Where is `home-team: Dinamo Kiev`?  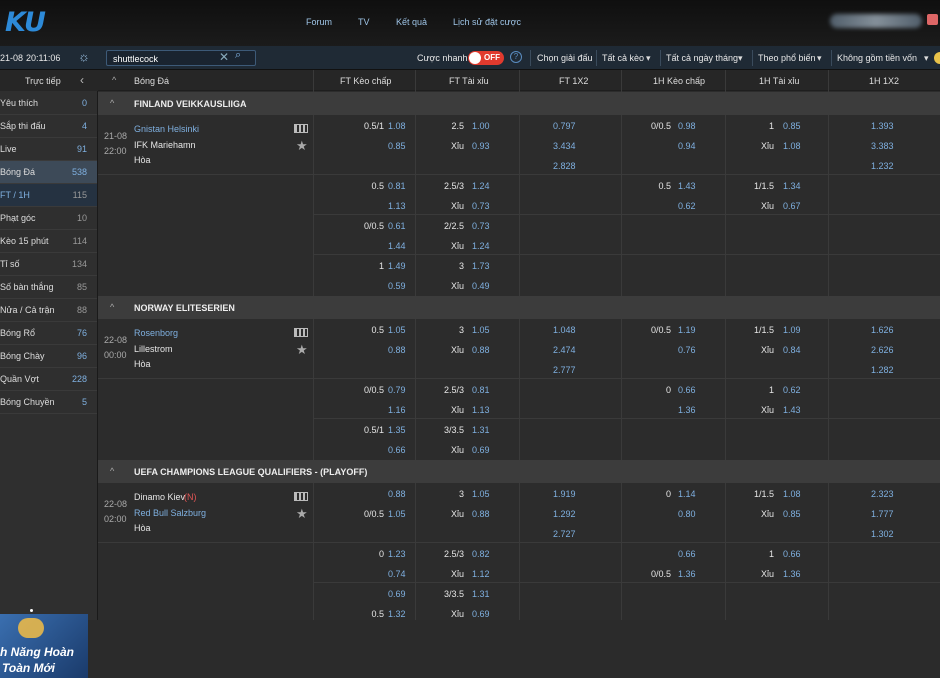 home-team: Dinamo Kiev is located at coordinates (159, 497).